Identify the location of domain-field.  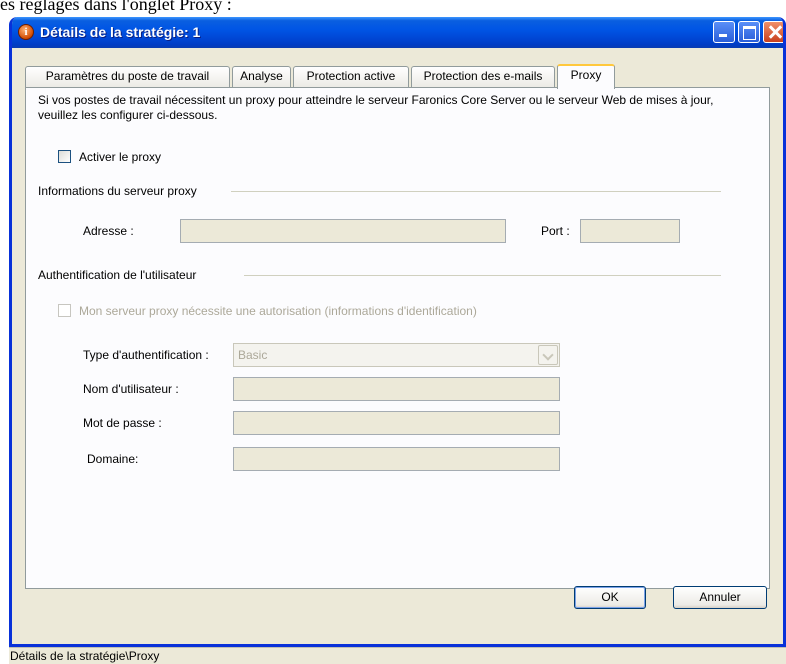
(396, 459).